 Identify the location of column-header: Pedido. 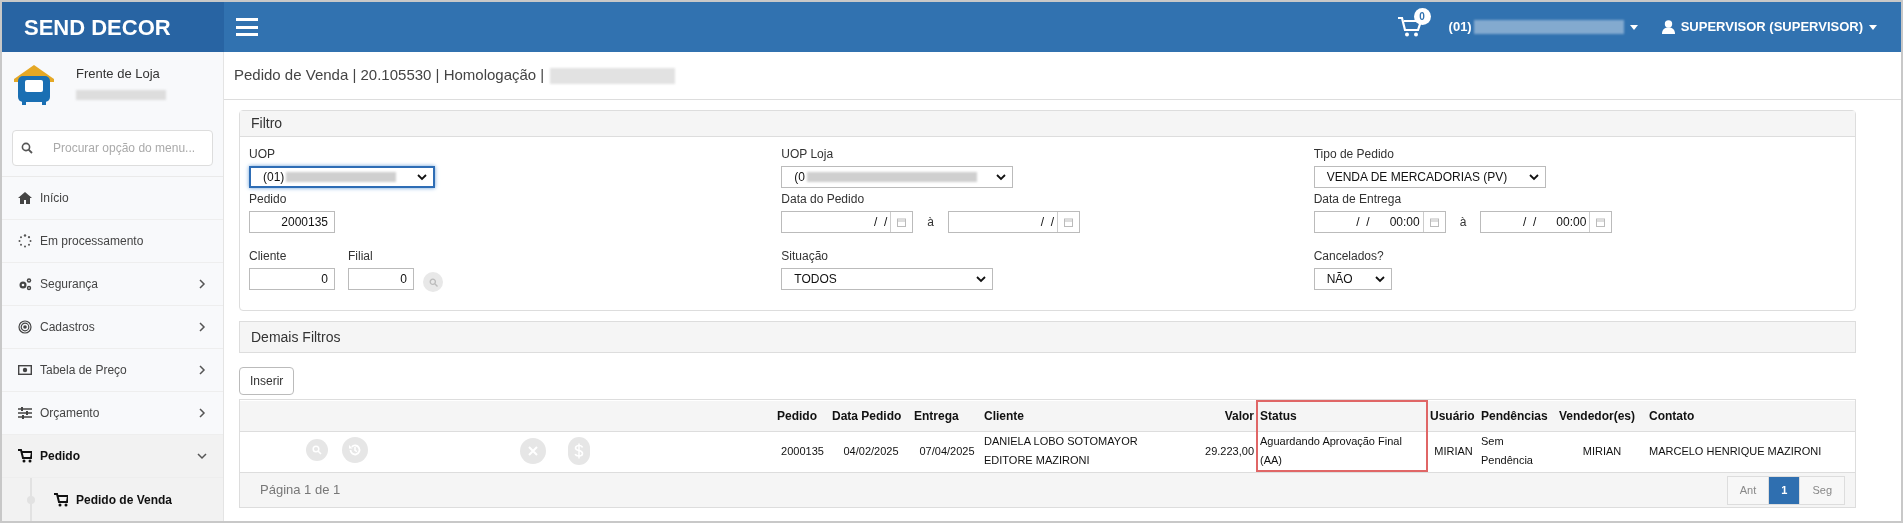
(802, 416).